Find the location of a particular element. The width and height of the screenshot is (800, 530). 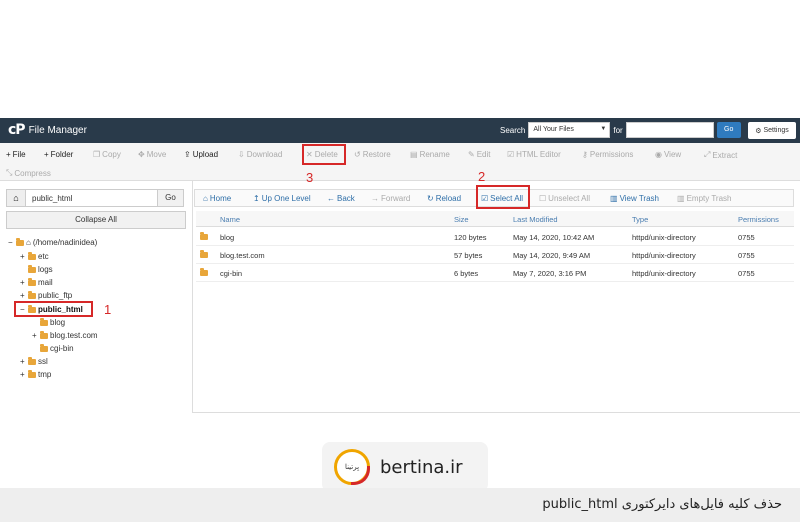

expand-icon: ⤢ is located at coordinates (707, 154).